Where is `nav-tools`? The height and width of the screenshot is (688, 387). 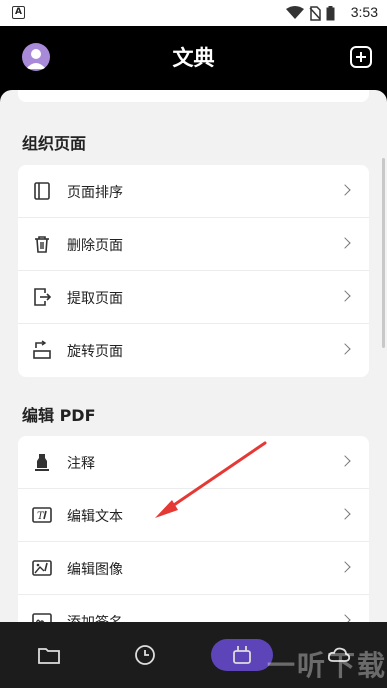 nav-tools is located at coordinates (242, 655).